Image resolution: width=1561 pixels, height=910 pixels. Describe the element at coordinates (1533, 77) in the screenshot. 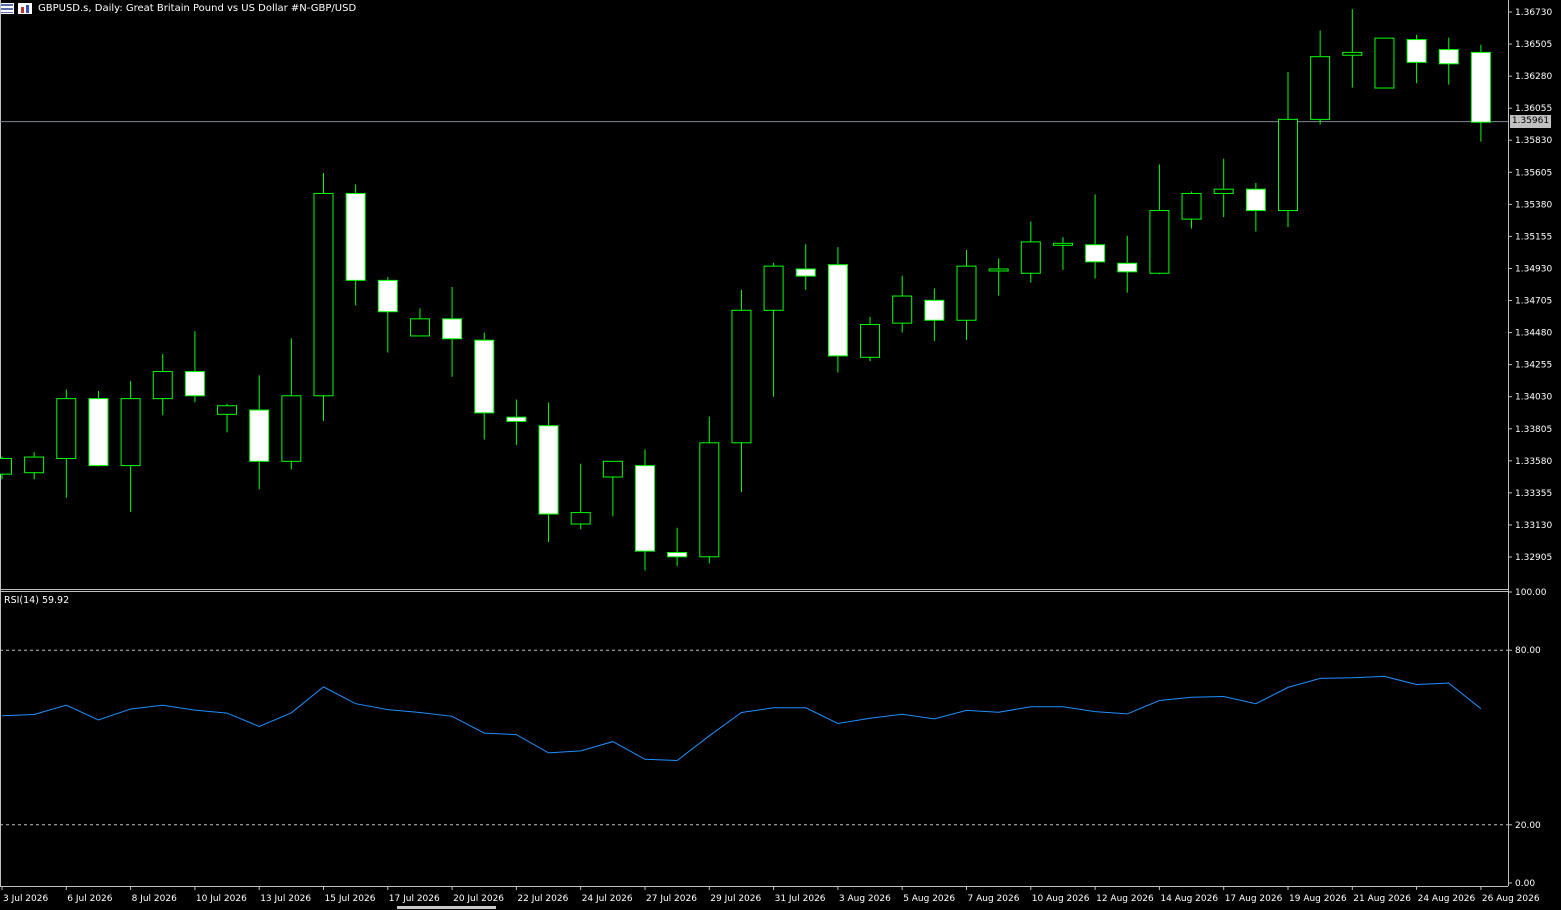

I see `price-tick-label: 1.36280` at that location.